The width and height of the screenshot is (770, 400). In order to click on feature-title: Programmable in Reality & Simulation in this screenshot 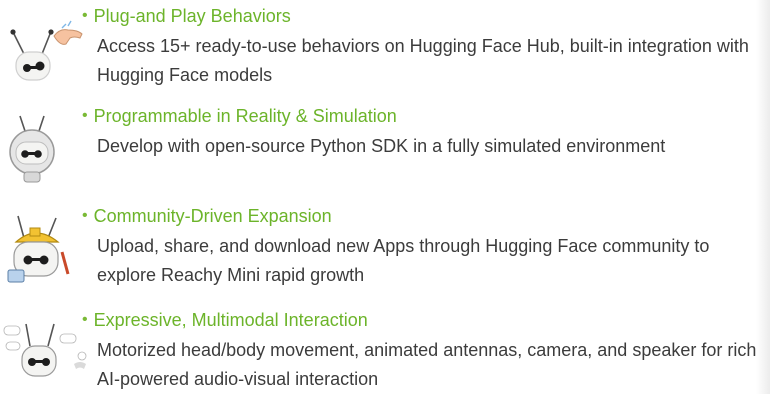, I will do `click(245, 116)`.